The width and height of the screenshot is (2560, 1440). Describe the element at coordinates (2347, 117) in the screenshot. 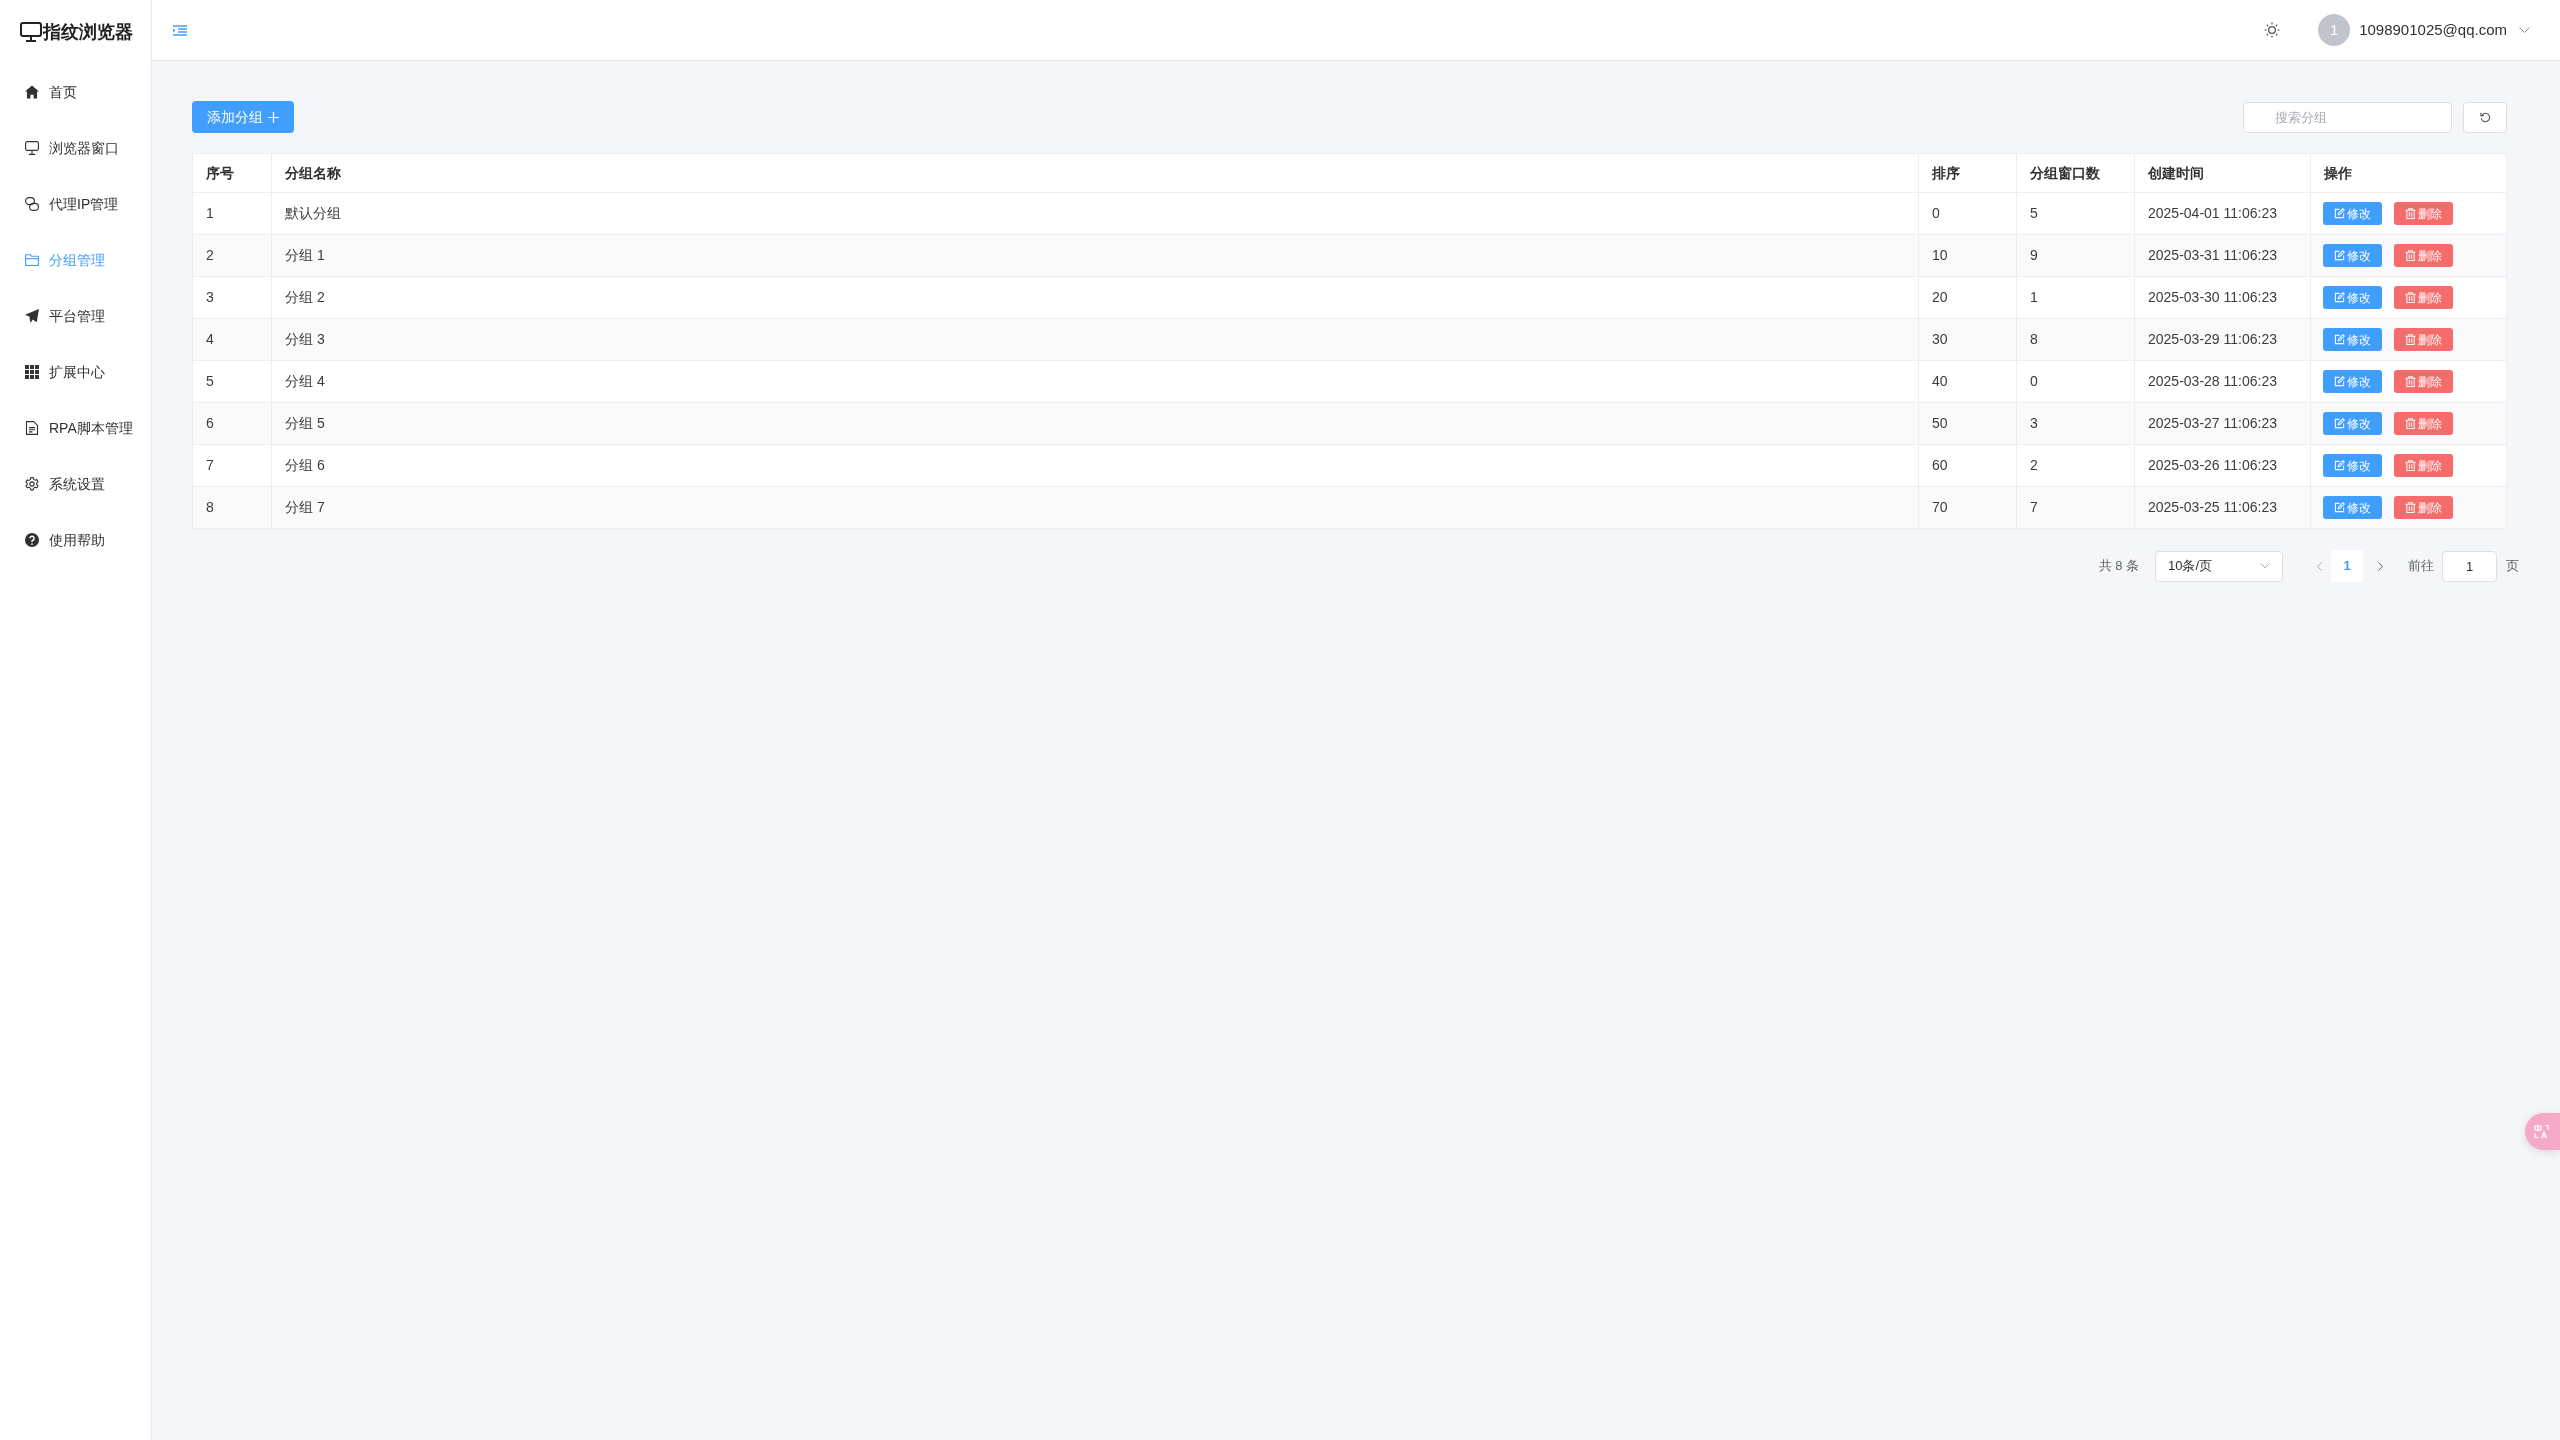

I see `search-field: 搜索分组` at that location.